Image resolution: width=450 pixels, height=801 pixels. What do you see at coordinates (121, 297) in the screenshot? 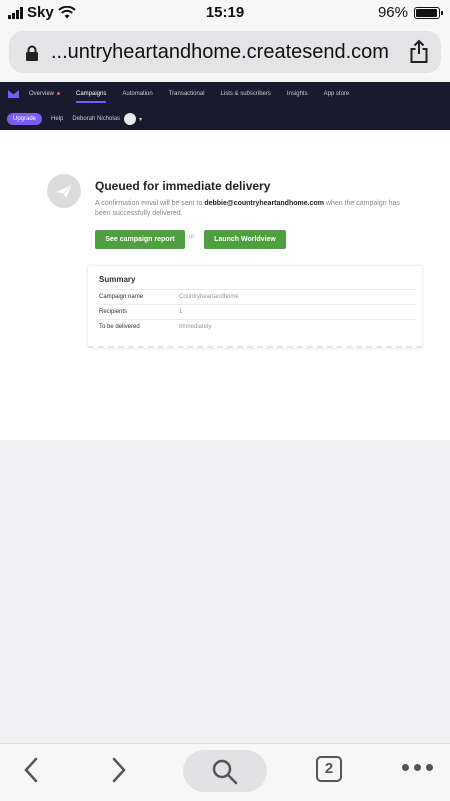
I see `summary-label: Campaign name` at bounding box center [121, 297].